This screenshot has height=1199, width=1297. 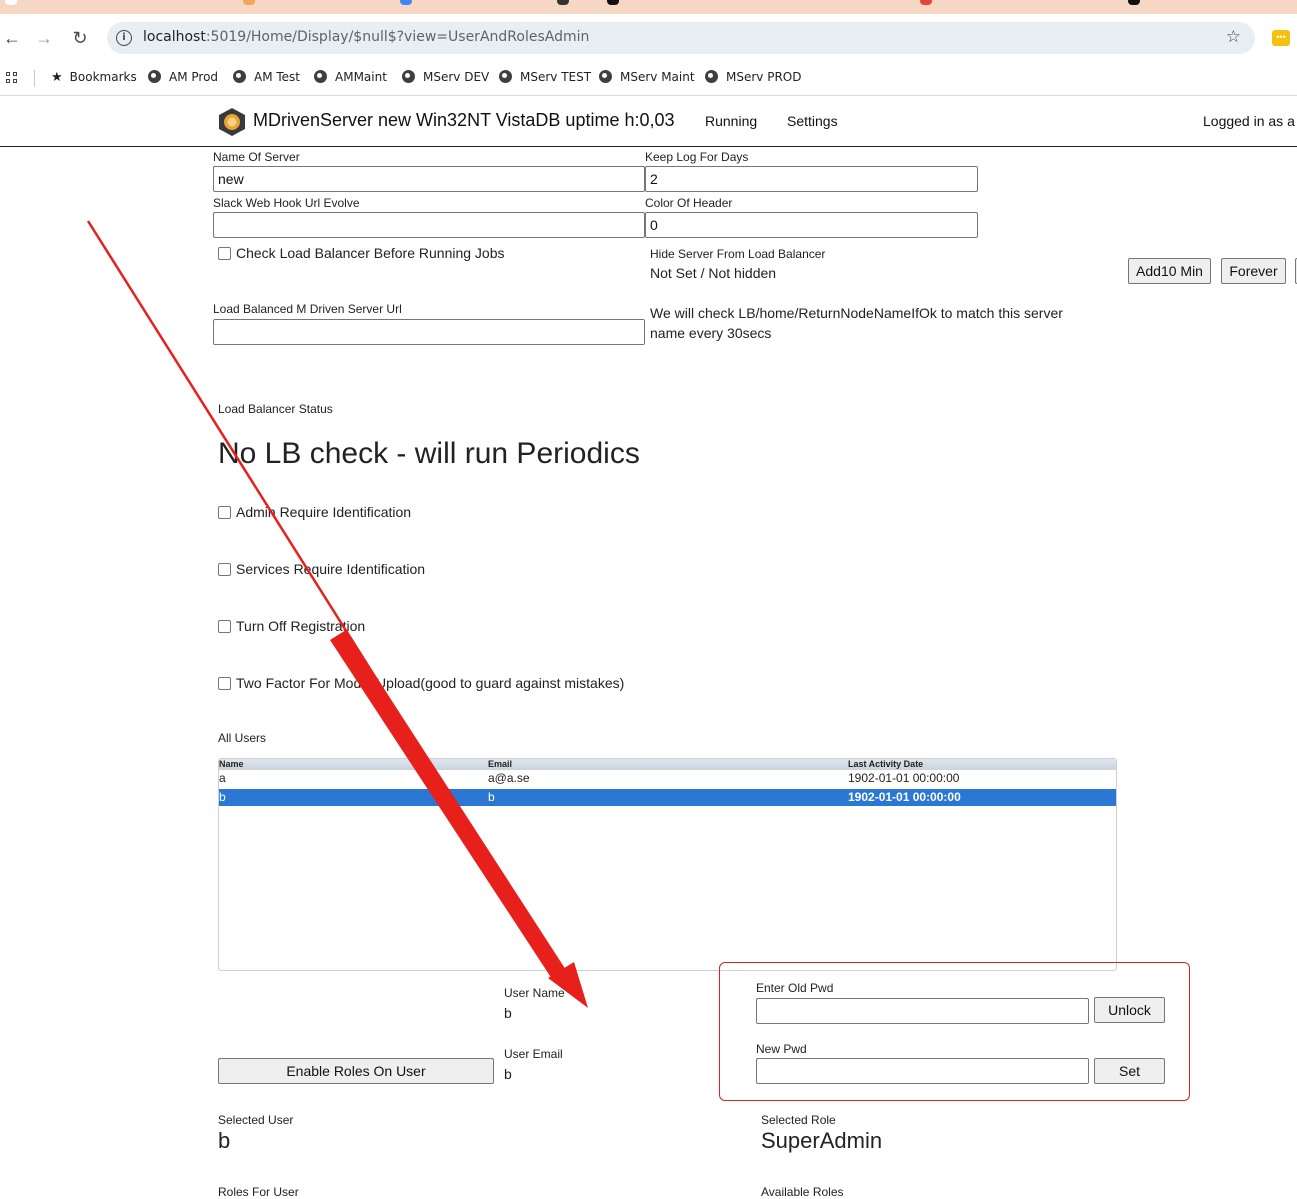 I want to click on add10-min-button: Add10 Min, so click(x=1169, y=271).